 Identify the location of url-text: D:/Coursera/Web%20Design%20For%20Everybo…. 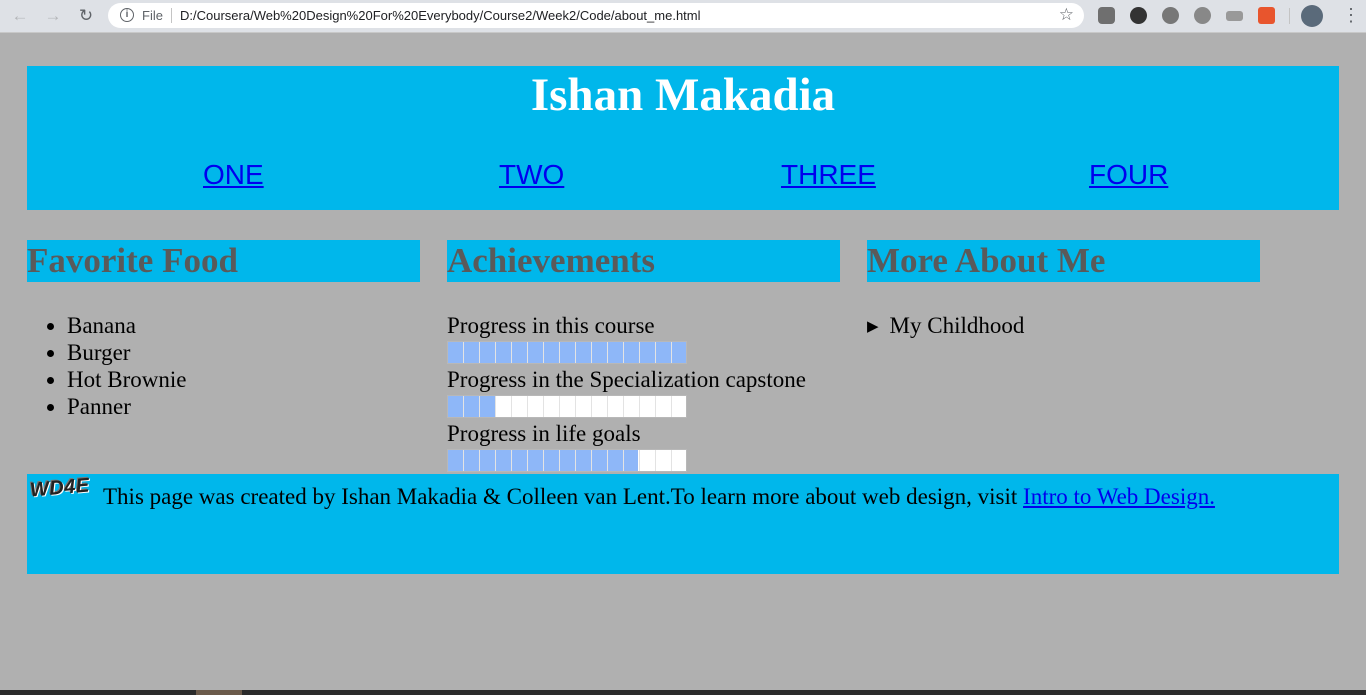
(440, 15).